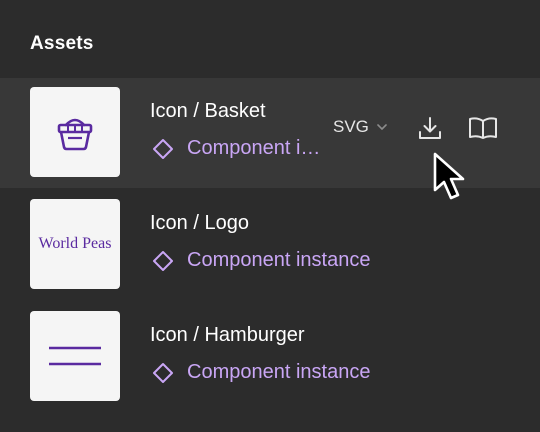  I want to click on asset-name: Icon / Hamburger, so click(227, 335).